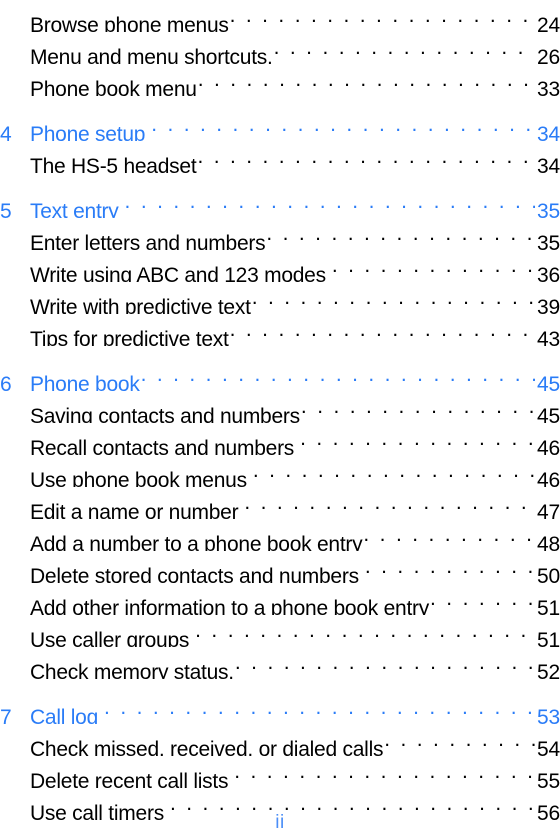 This screenshot has height=840, width=560. Describe the element at coordinates (194, 572) in the screenshot. I see `toc-entry-title: Delete stored contacts and numbers` at that location.